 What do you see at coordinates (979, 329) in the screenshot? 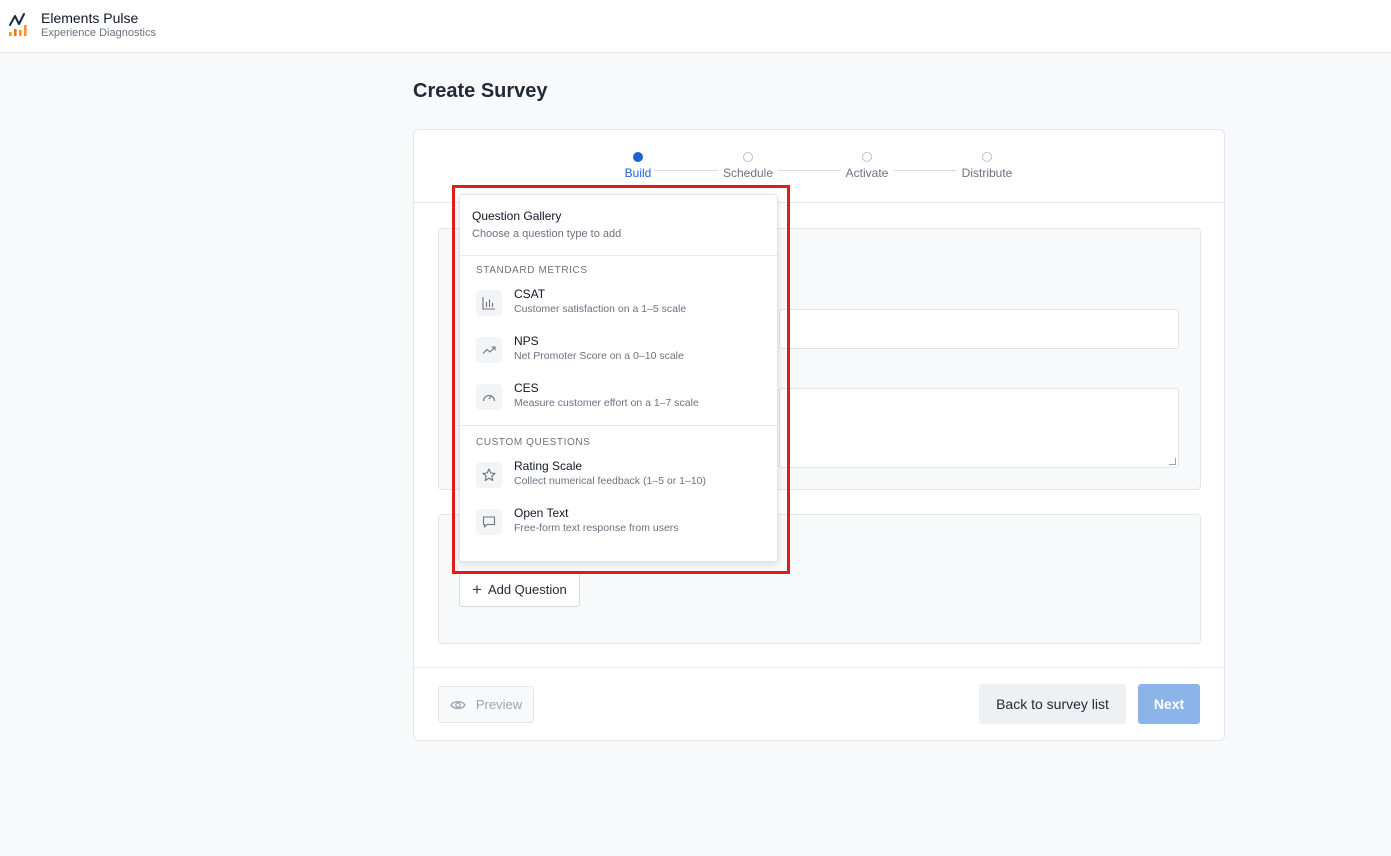
I see `survey-name-input` at bounding box center [979, 329].